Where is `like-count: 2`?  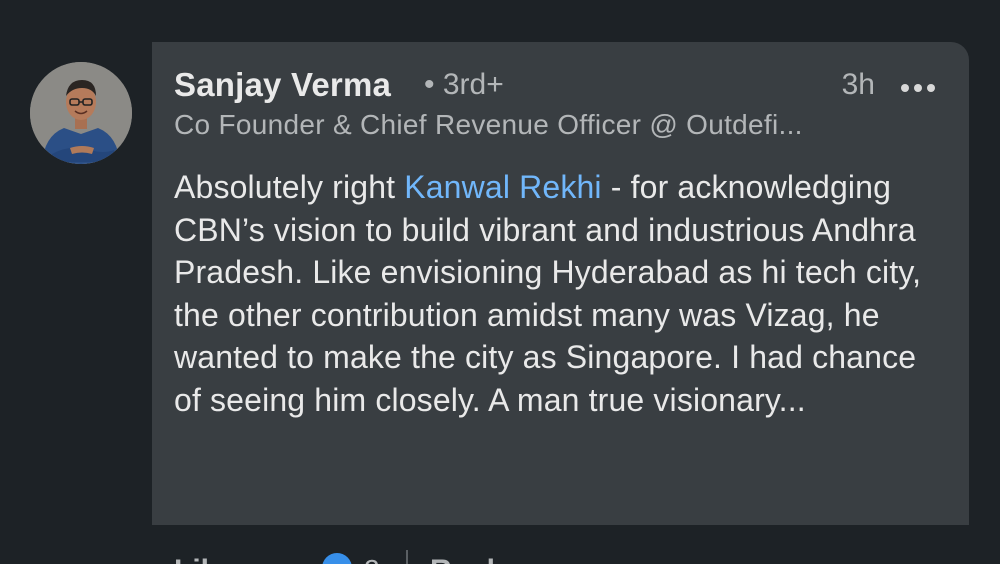 like-count: 2 is located at coordinates (372, 559).